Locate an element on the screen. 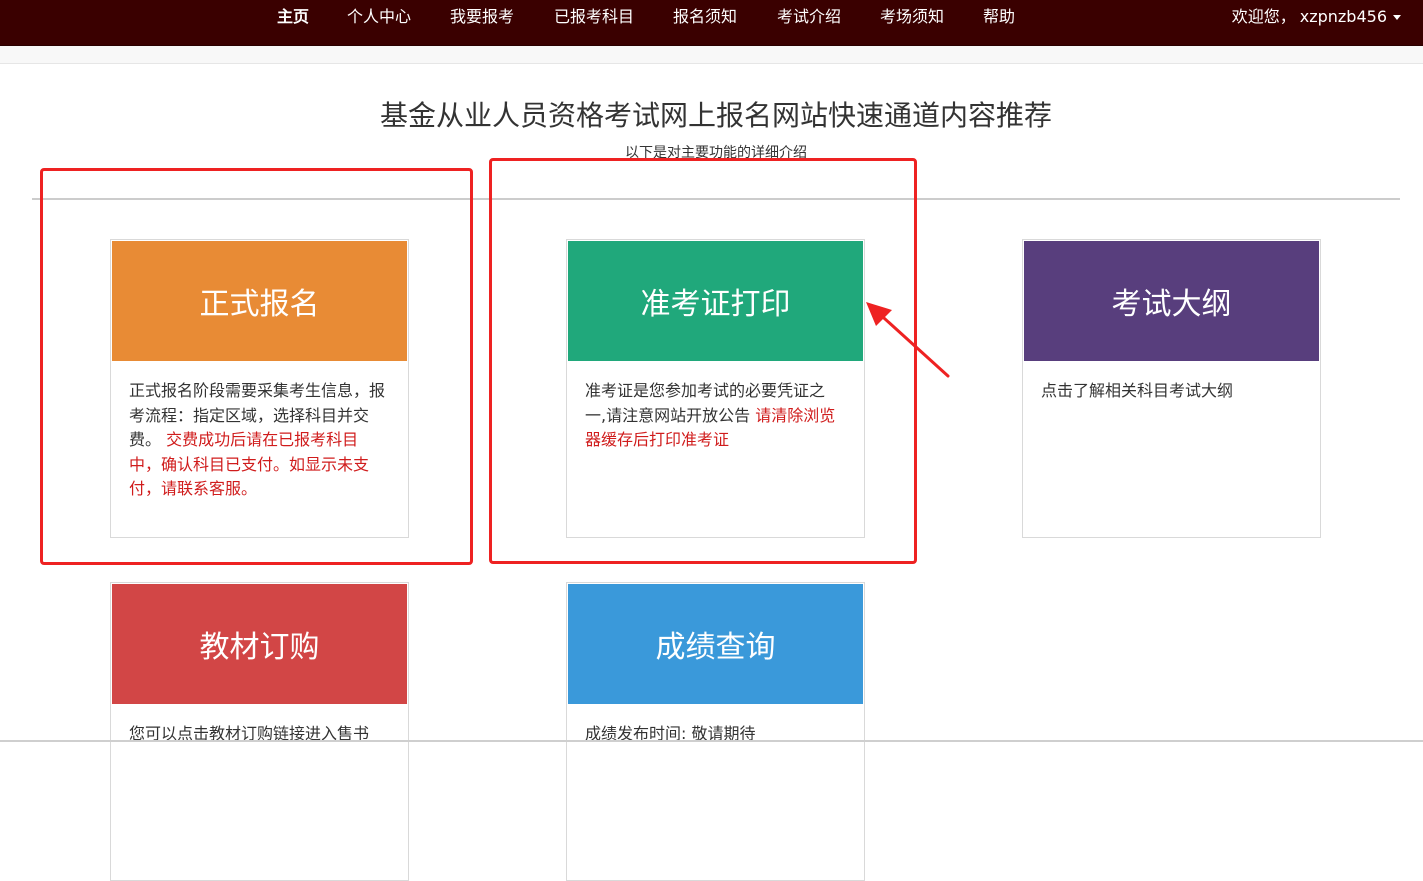 This screenshot has height=881, width=1423. card-description: 点击了解相关科目考试大纲 is located at coordinates (1171, 383).